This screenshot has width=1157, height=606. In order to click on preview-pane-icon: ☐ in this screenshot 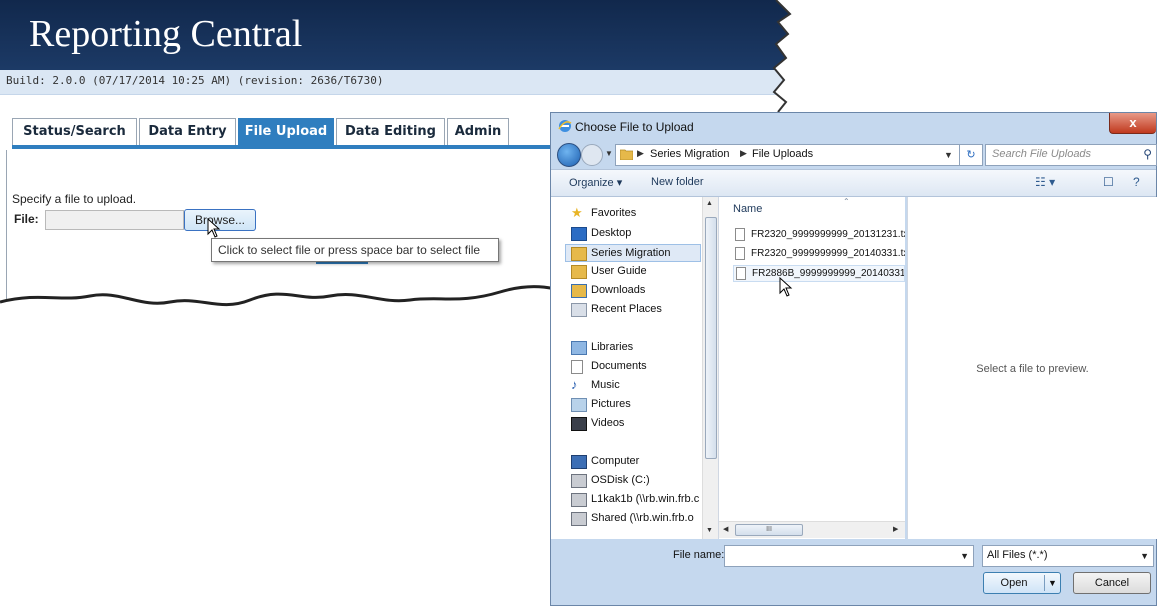, I will do `click(1108, 182)`.